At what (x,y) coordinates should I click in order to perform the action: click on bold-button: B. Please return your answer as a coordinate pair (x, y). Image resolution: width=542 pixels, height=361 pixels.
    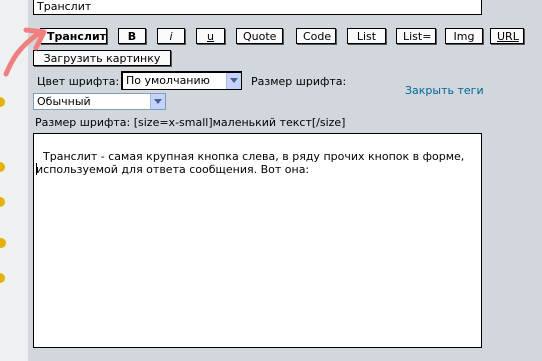
    Looking at the image, I should click on (132, 36).